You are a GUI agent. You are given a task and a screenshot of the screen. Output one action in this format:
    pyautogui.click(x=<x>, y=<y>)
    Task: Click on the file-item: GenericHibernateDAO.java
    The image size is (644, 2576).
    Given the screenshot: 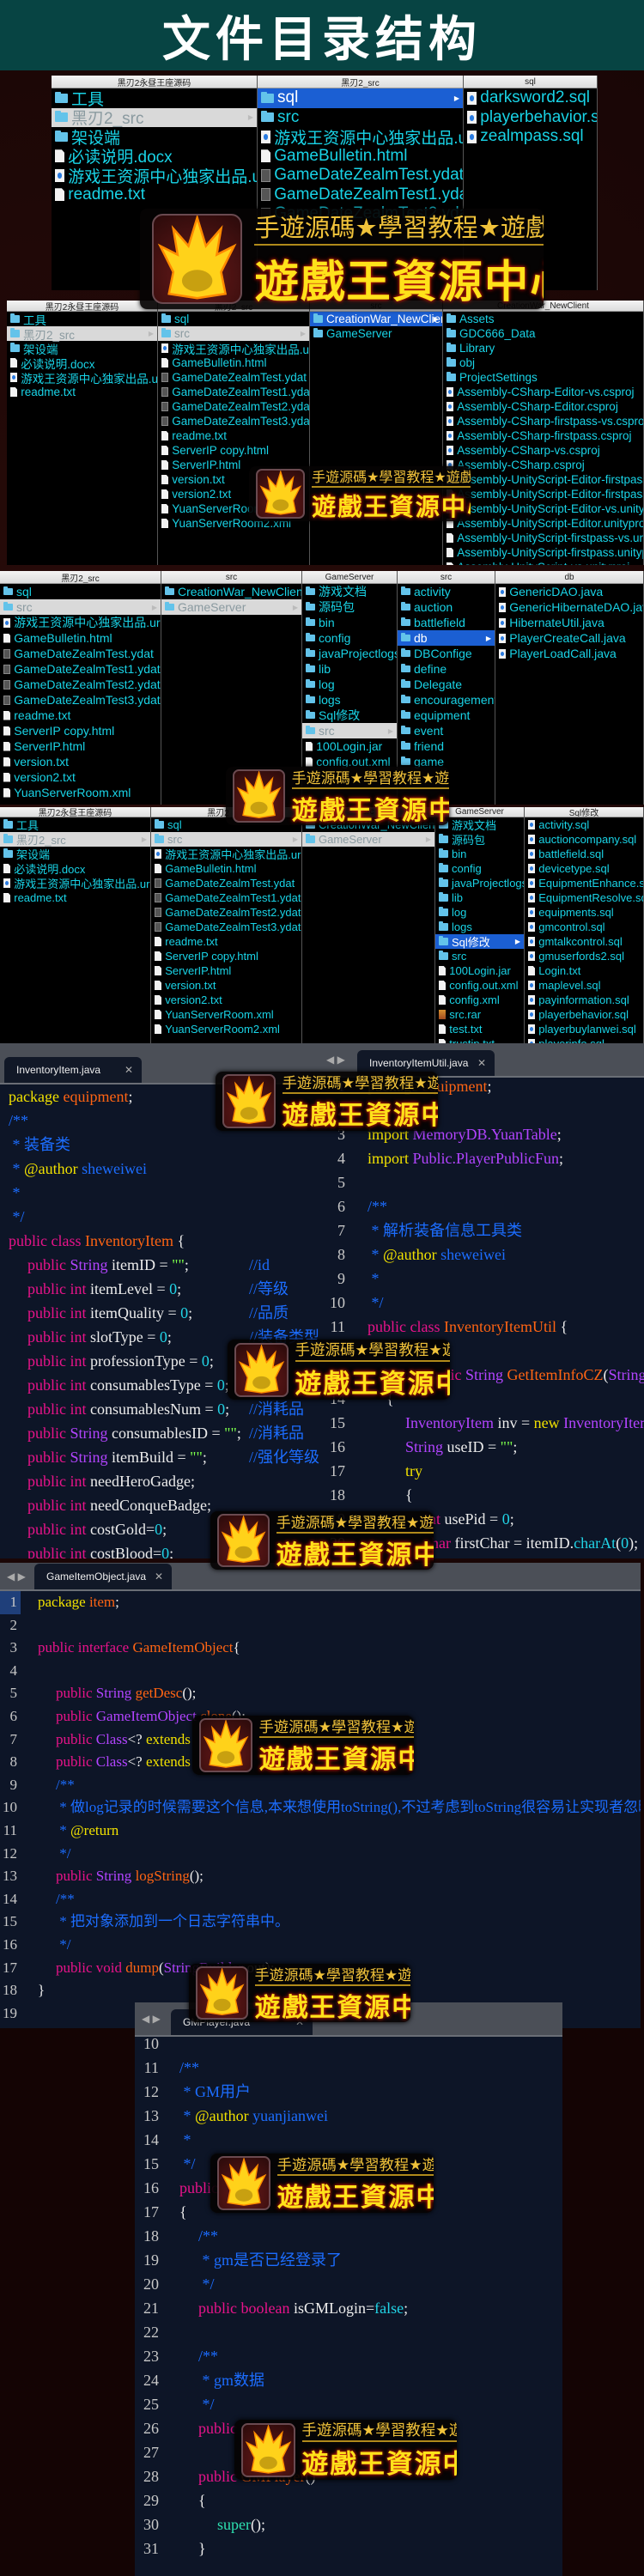 What is the action you would take?
    pyautogui.click(x=569, y=607)
    